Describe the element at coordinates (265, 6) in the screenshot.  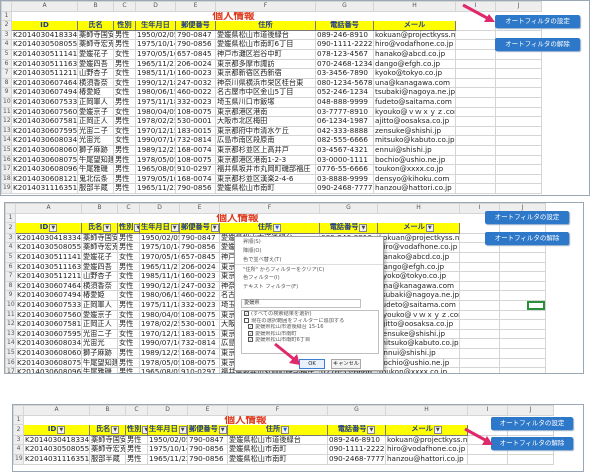
I see `column-letter: F` at that location.